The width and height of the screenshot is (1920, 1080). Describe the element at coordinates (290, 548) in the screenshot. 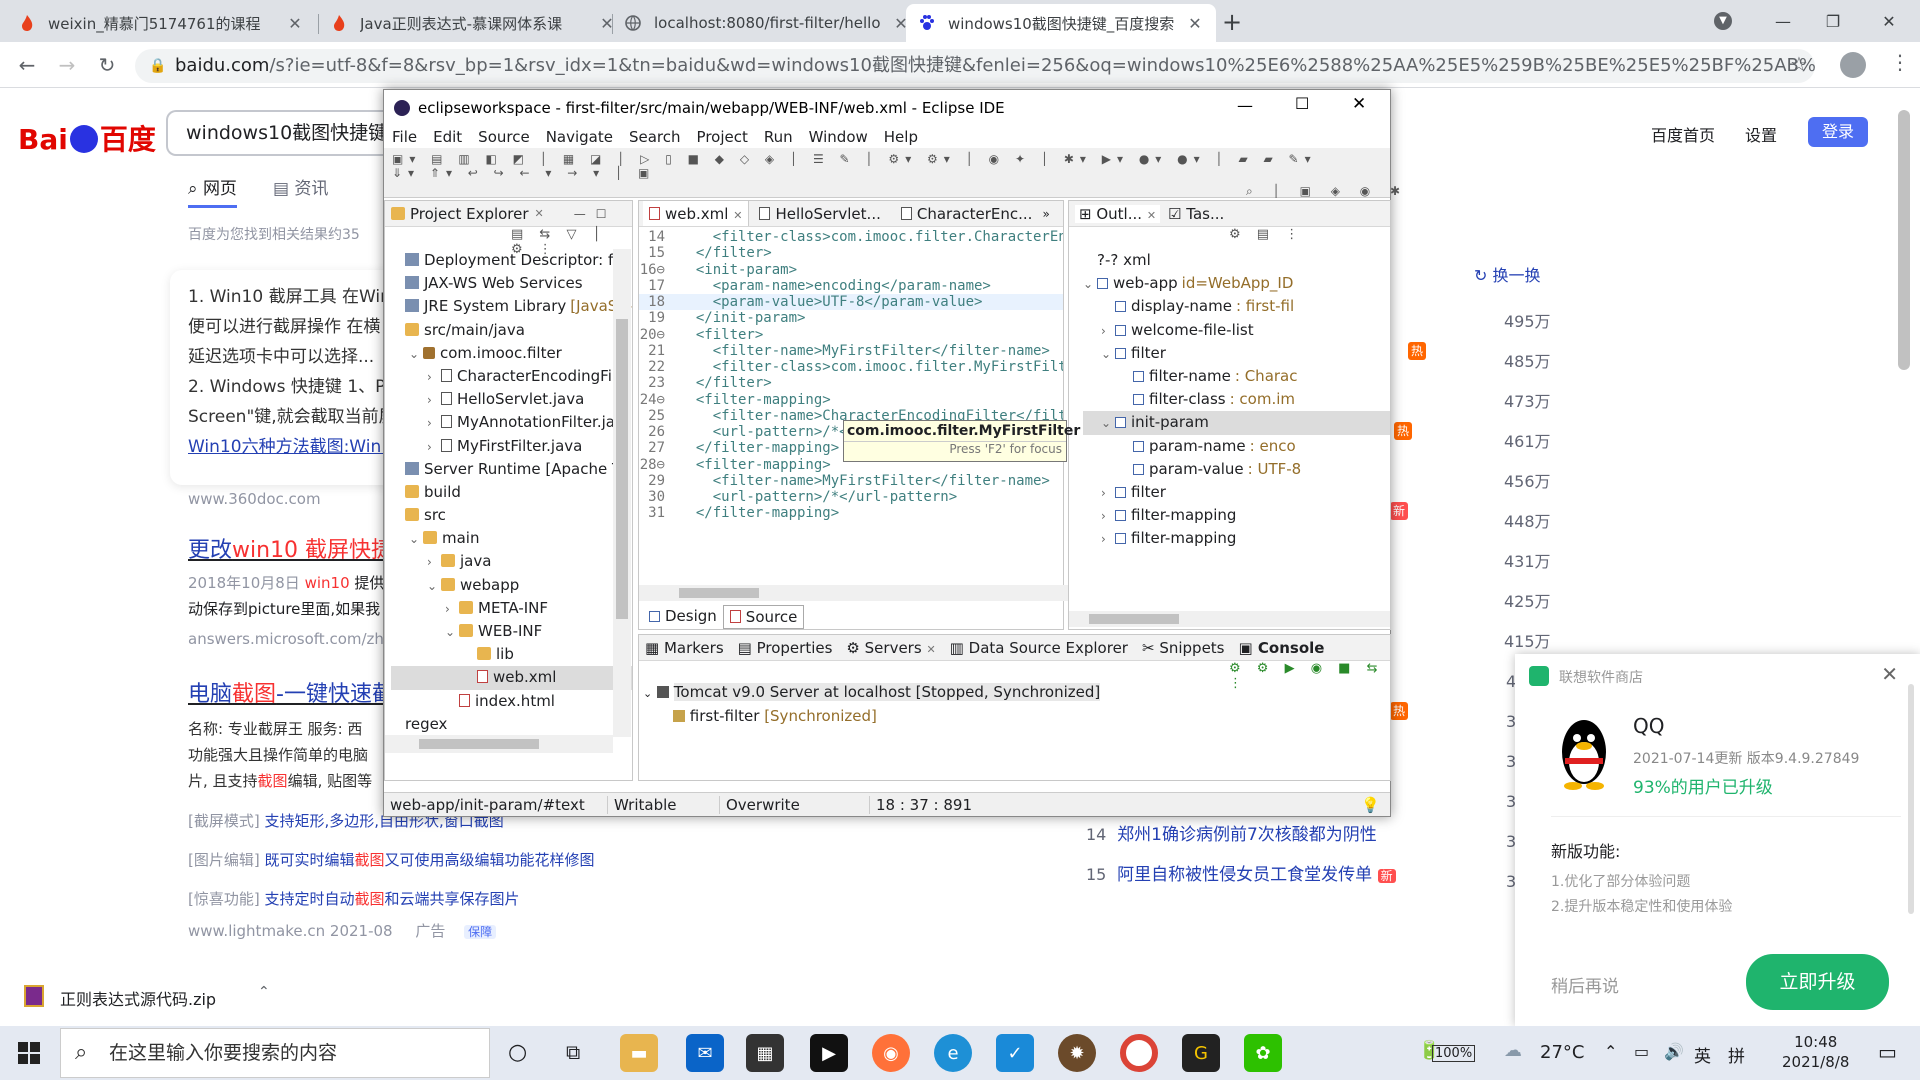

I see `result-title: 更改win10 截屏快捷` at that location.